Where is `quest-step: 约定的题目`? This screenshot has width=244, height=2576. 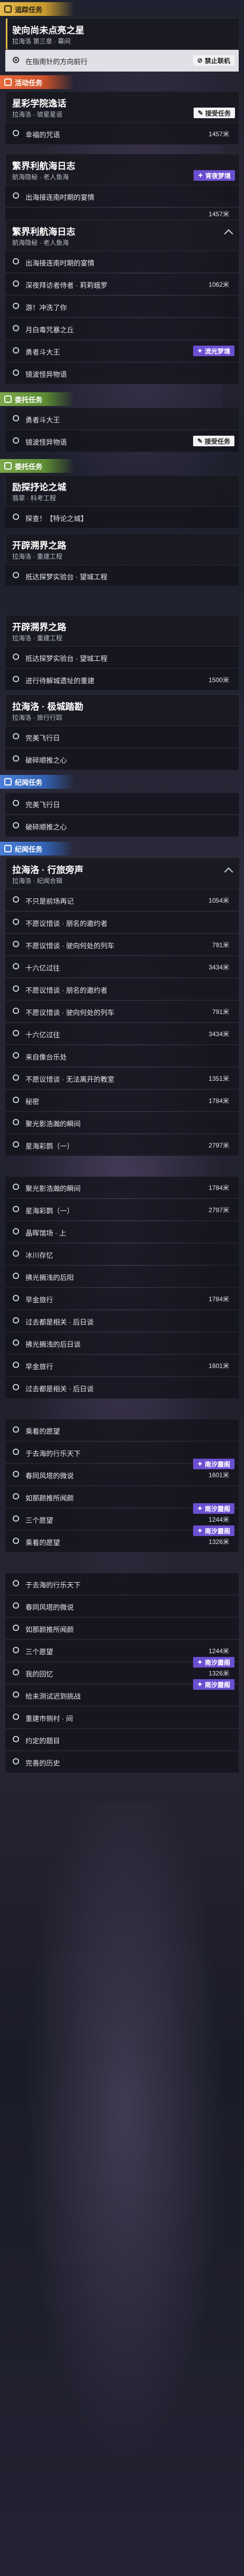
quest-step: 约定的题目 is located at coordinates (122, 1740).